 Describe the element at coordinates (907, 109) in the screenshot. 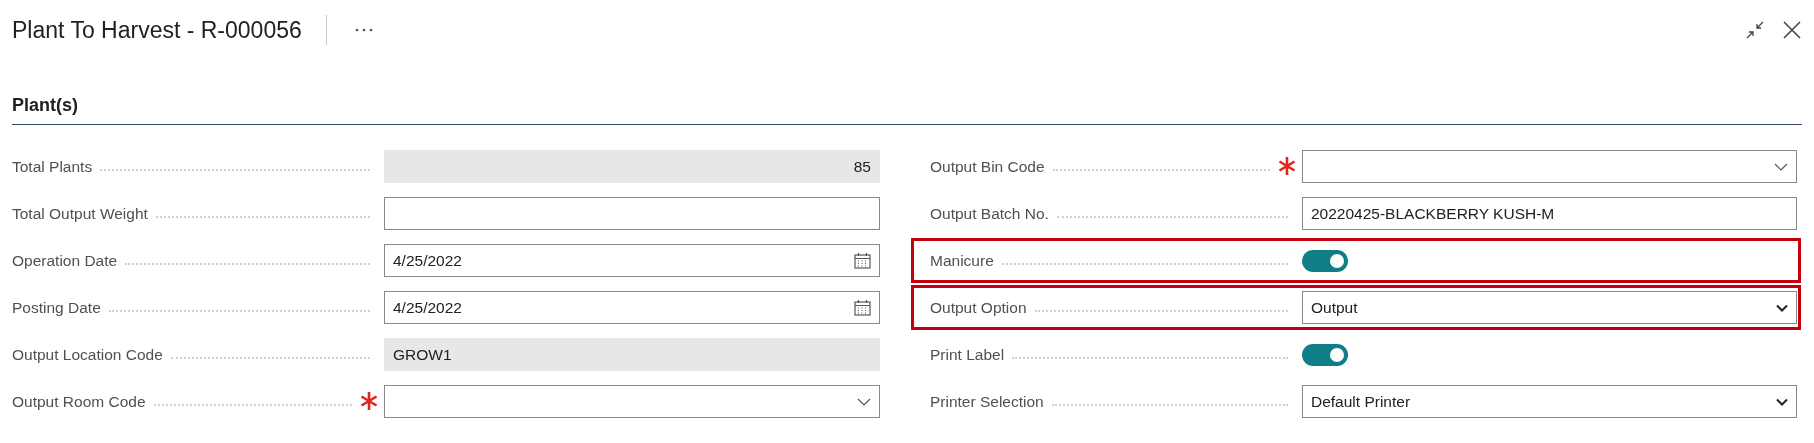

I see `section-heading: Plant(s)` at that location.